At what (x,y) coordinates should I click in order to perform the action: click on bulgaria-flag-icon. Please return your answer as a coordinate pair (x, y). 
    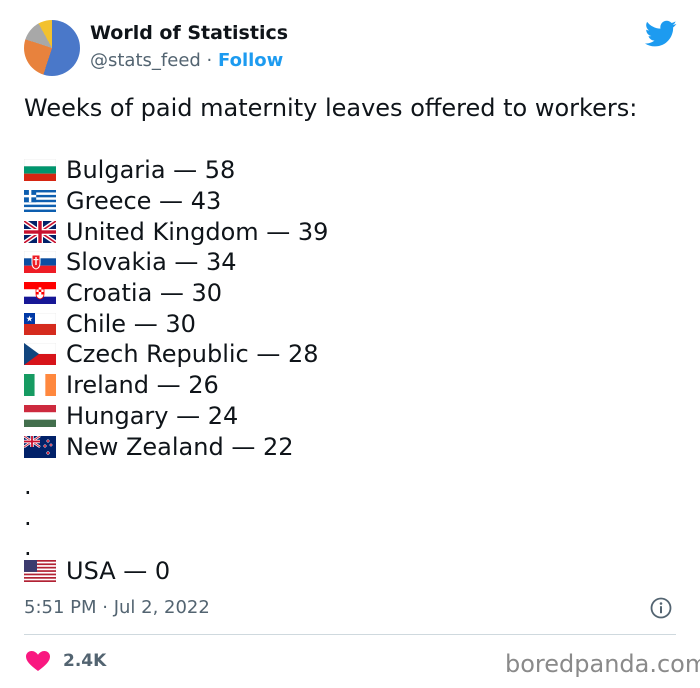
    Looking at the image, I should click on (40, 170).